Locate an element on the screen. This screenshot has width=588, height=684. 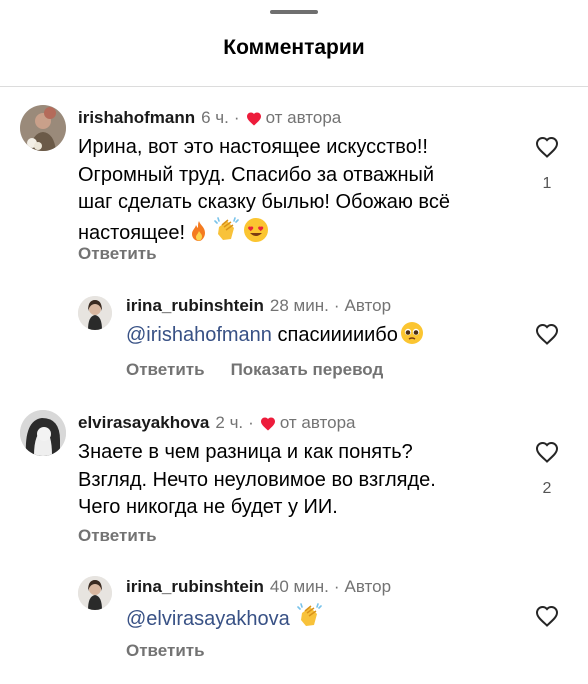
timestamp: 6 ч. is located at coordinates (215, 117).